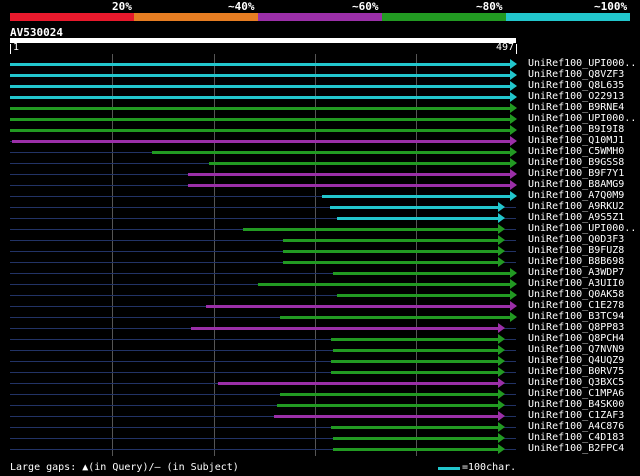 The width and height of the screenshot is (640, 476). Describe the element at coordinates (576, 184) in the screenshot. I see `hit-label: UniRef100_B8AMG9` at that location.